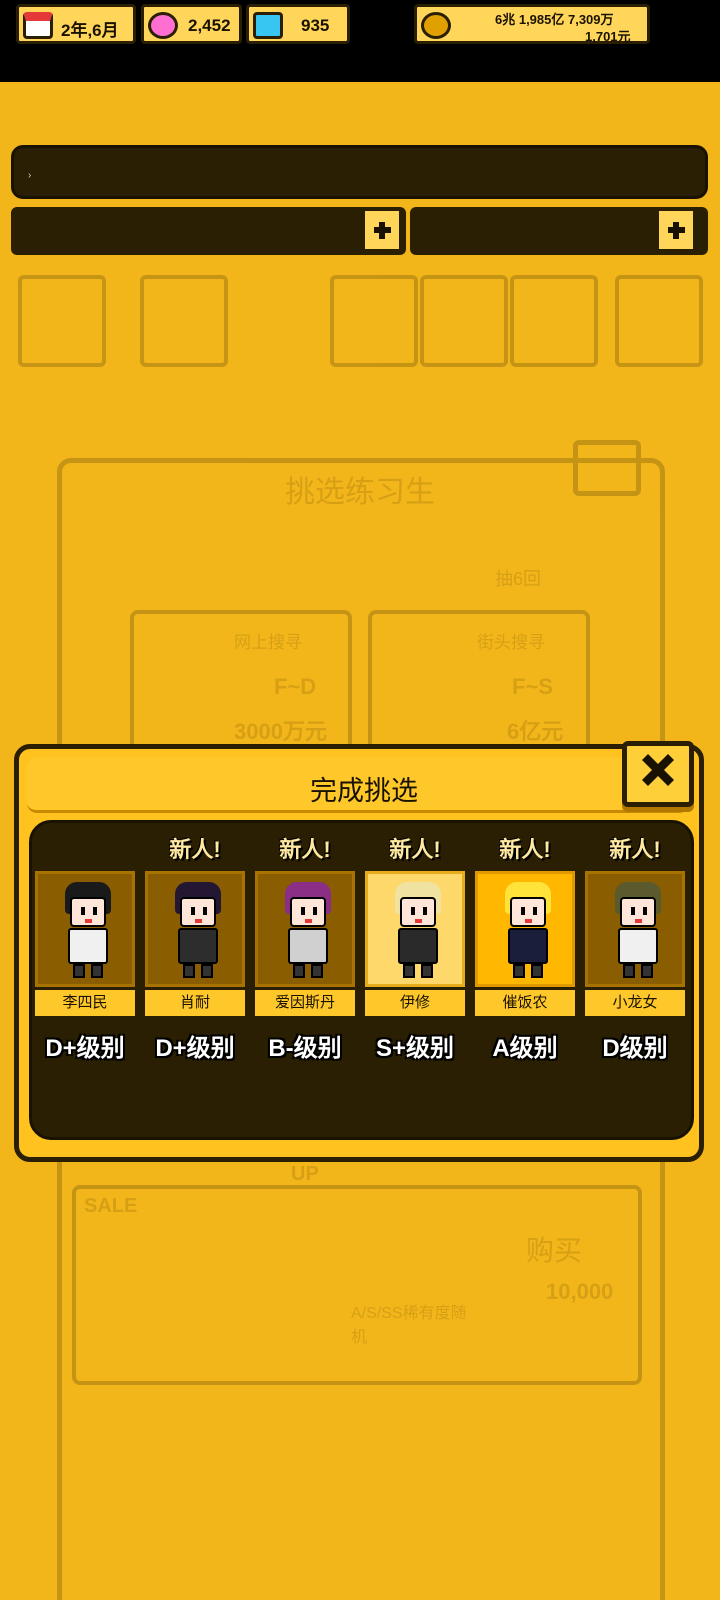 The height and width of the screenshot is (1600, 720). I want to click on news-ticker-bar: ›, so click(359, 172).